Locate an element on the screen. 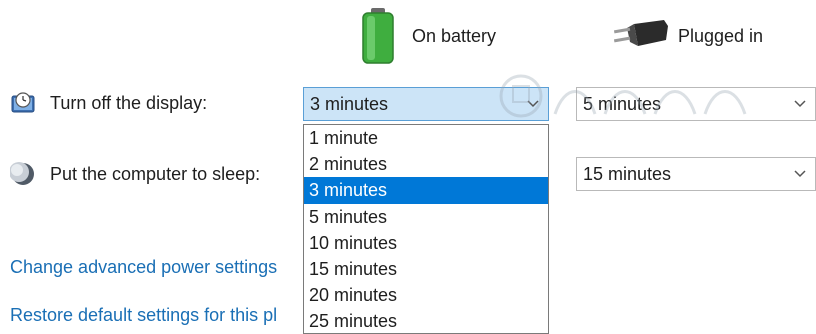  moon-icon is located at coordinates (22, 174).